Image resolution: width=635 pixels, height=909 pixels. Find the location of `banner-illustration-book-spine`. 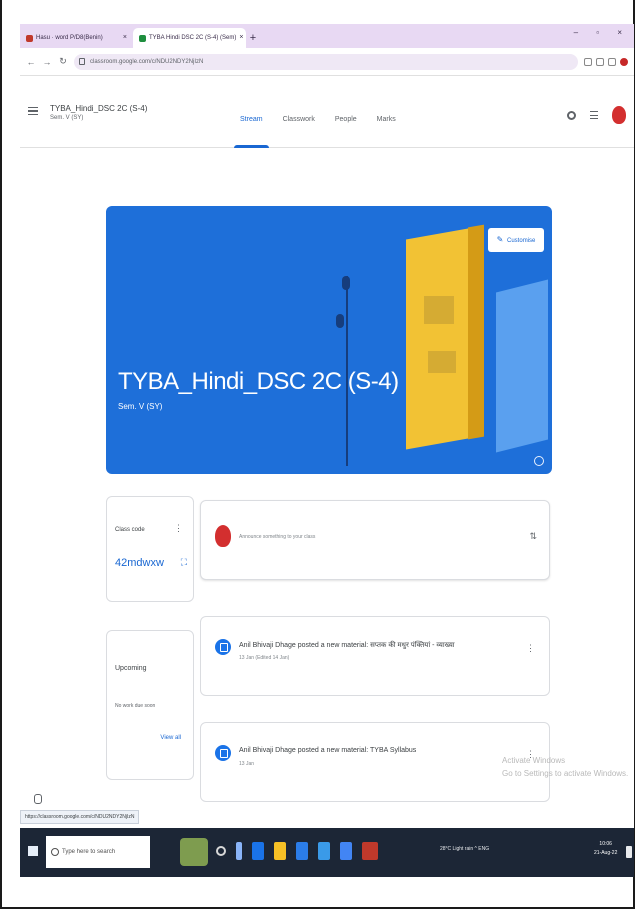

banner-illustration-book-spine is located at coordinates (476, 332).